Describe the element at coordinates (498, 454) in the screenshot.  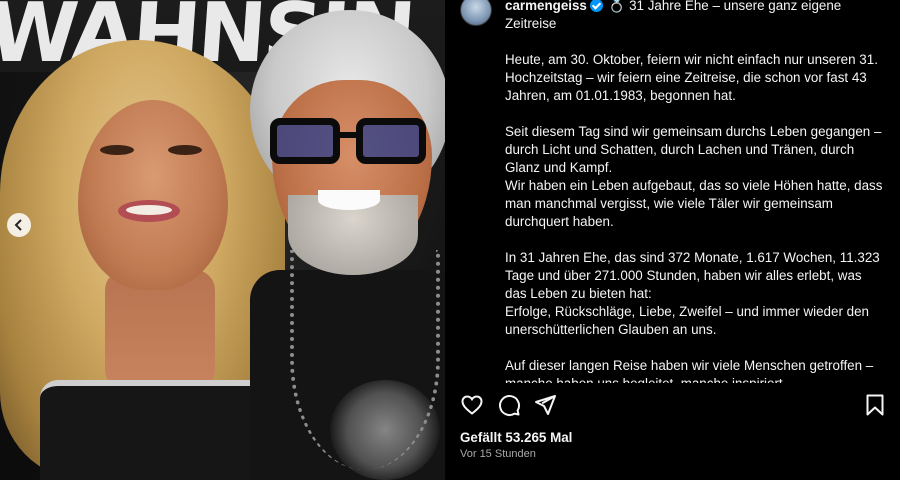
I see `post-timestamp: Vor 15 Stunden` at that location.